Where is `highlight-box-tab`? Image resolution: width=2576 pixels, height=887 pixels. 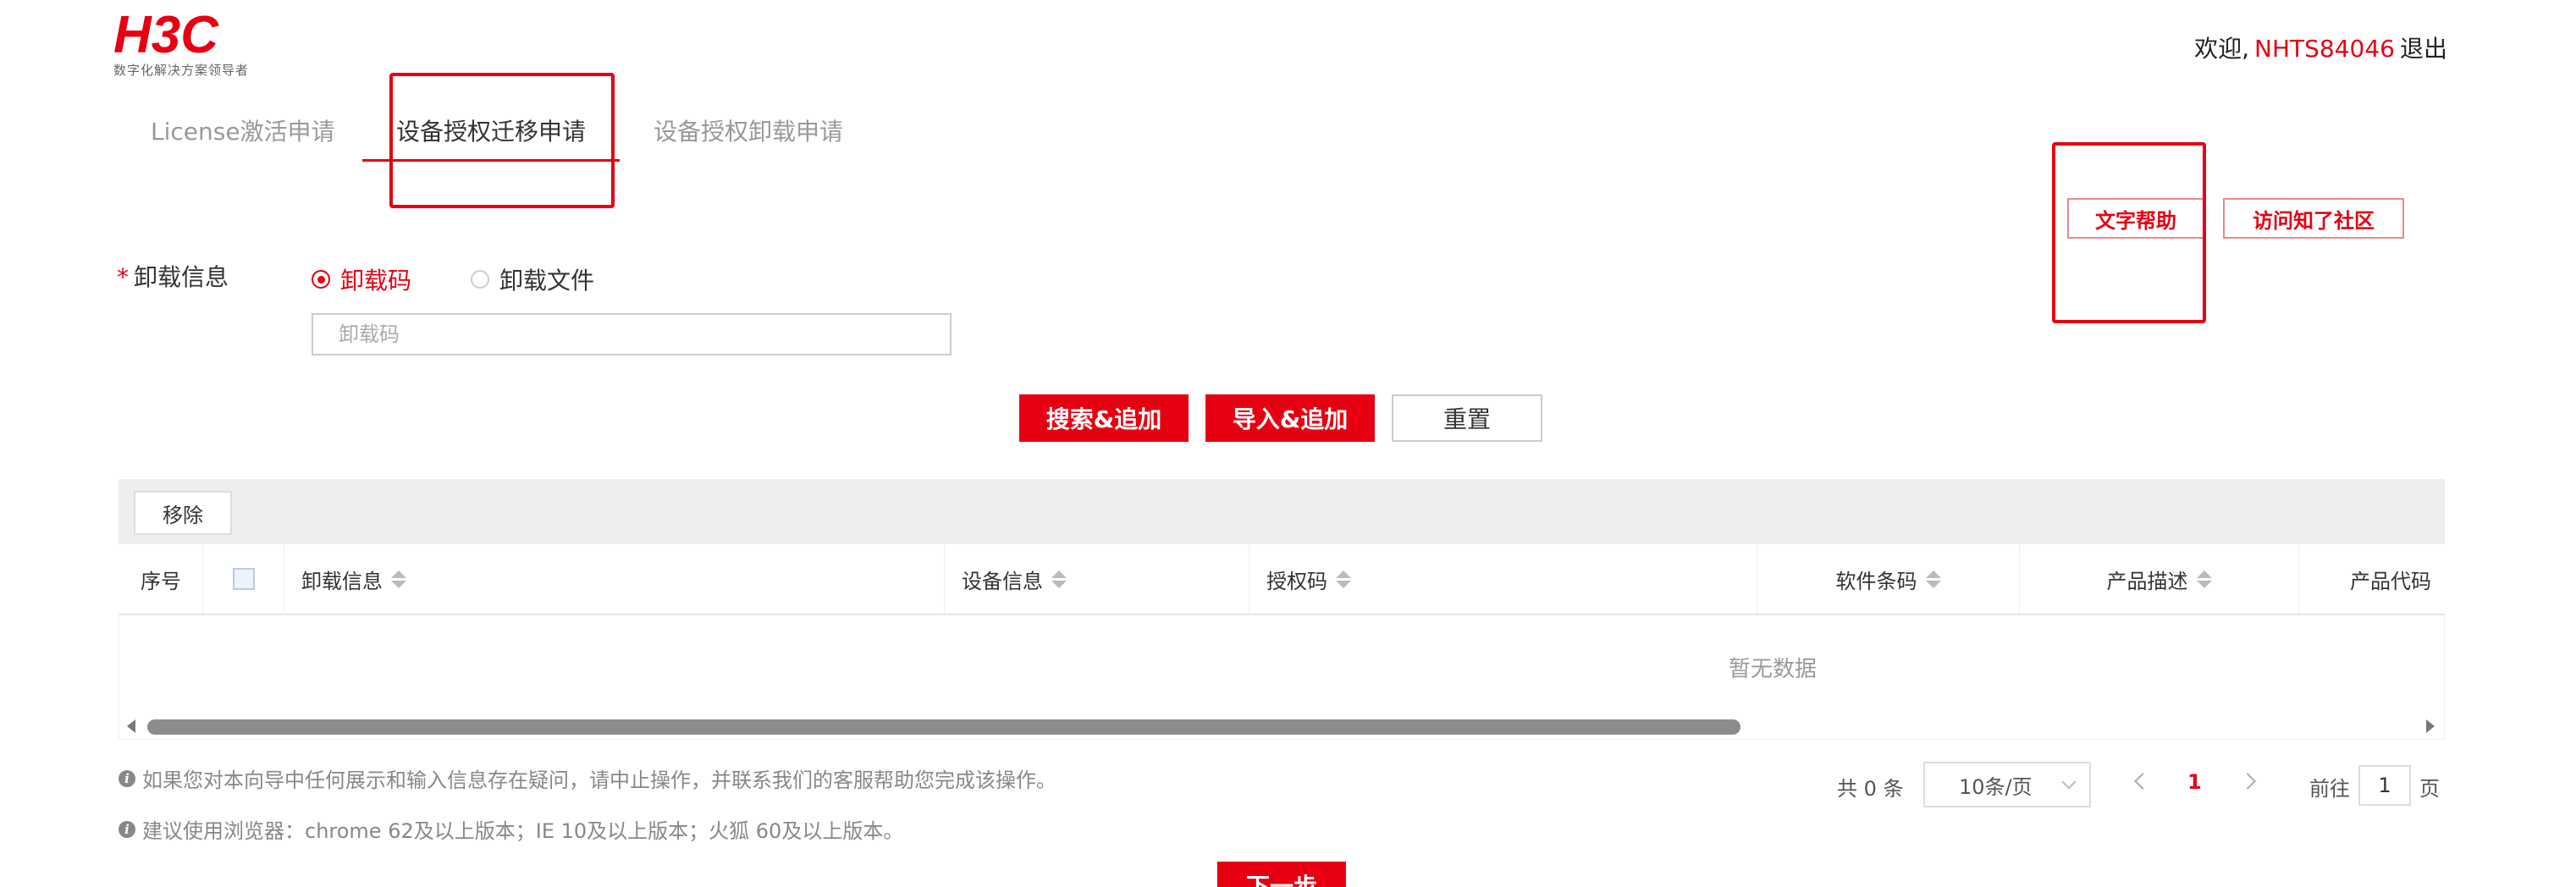
highlight-box-tab is located at coordinates (502, 140).